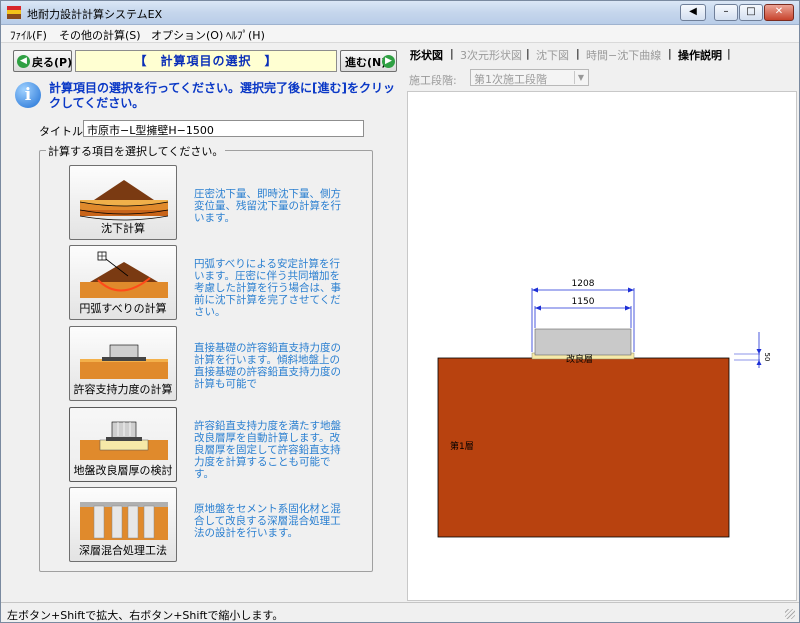 The height and width of the screenshot is (623, 800). What do you see at coordinates (388, 61) in the screenshot?
I see `arrow-right-icon: ▶` at bounding box center [388, 61].